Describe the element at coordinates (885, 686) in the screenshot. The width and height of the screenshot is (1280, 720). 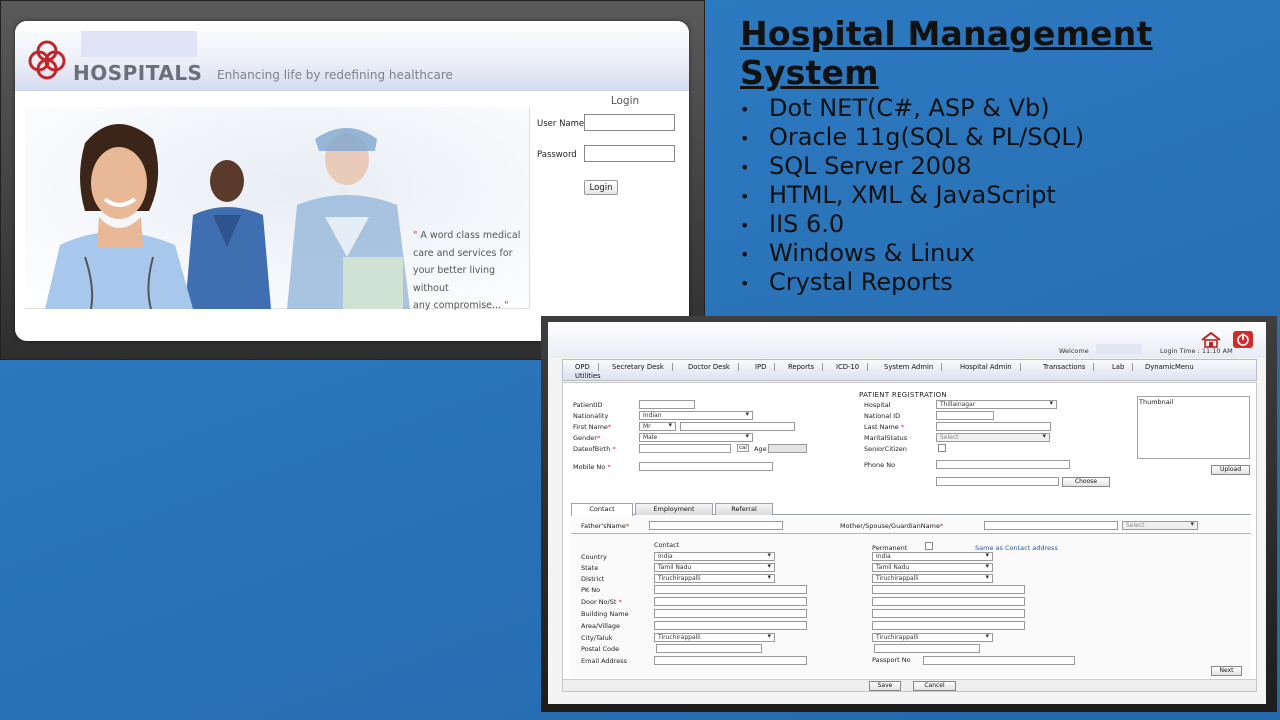
I see `save-button: Save` at that location.